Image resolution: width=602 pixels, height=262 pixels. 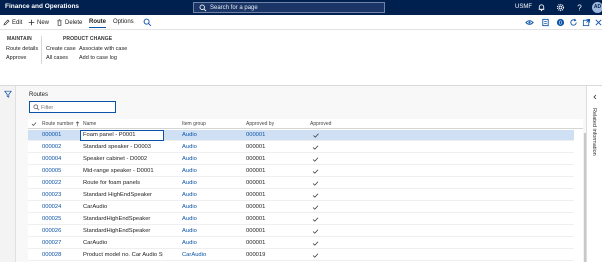 I want to click on add-to-case-log-button: Add to case log, so click(x=98, y=58).